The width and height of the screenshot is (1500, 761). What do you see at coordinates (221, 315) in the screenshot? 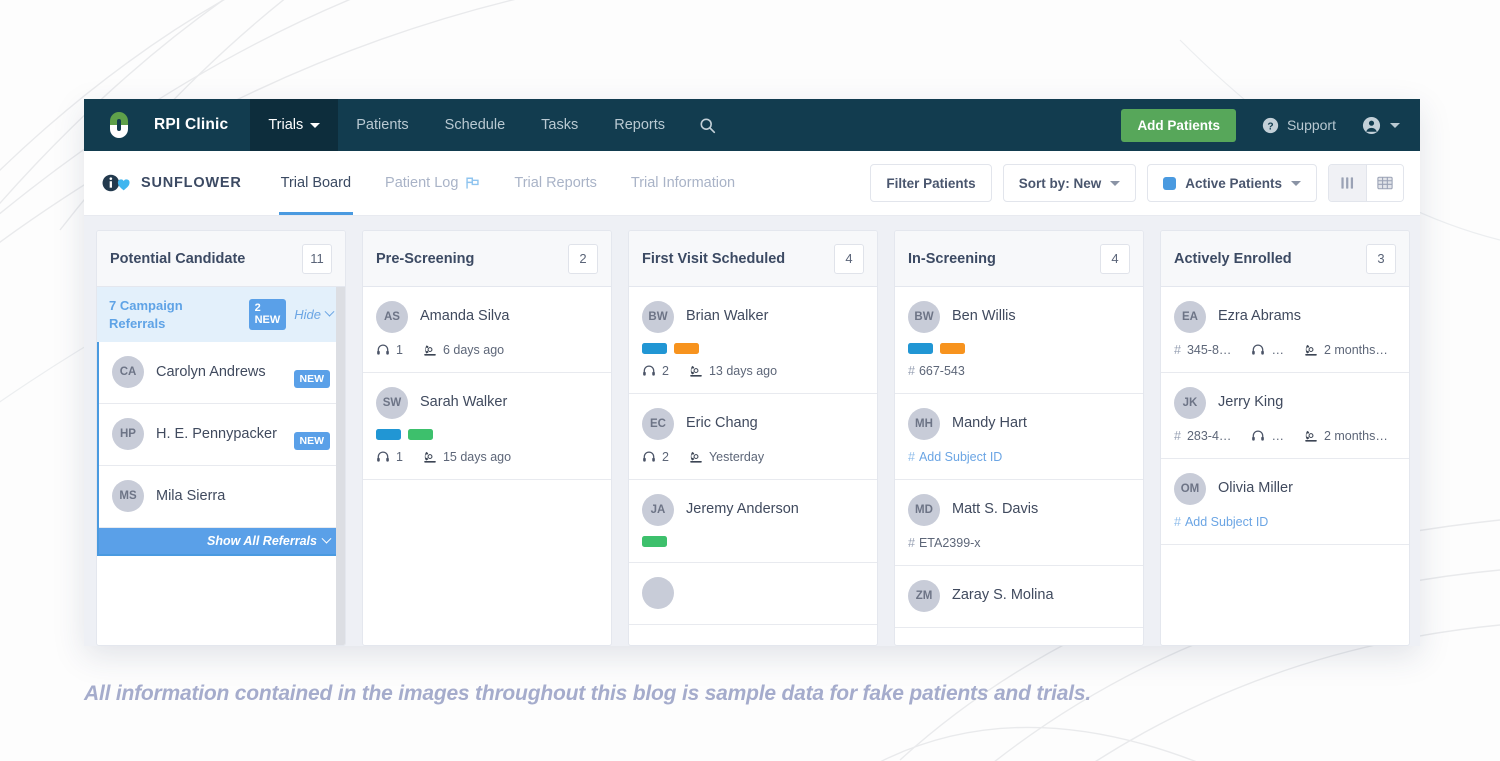
I see `campaign-referrals-banner: 7 Campaign Referrals 2 NEW Hide` at bounding box center [221, 315].